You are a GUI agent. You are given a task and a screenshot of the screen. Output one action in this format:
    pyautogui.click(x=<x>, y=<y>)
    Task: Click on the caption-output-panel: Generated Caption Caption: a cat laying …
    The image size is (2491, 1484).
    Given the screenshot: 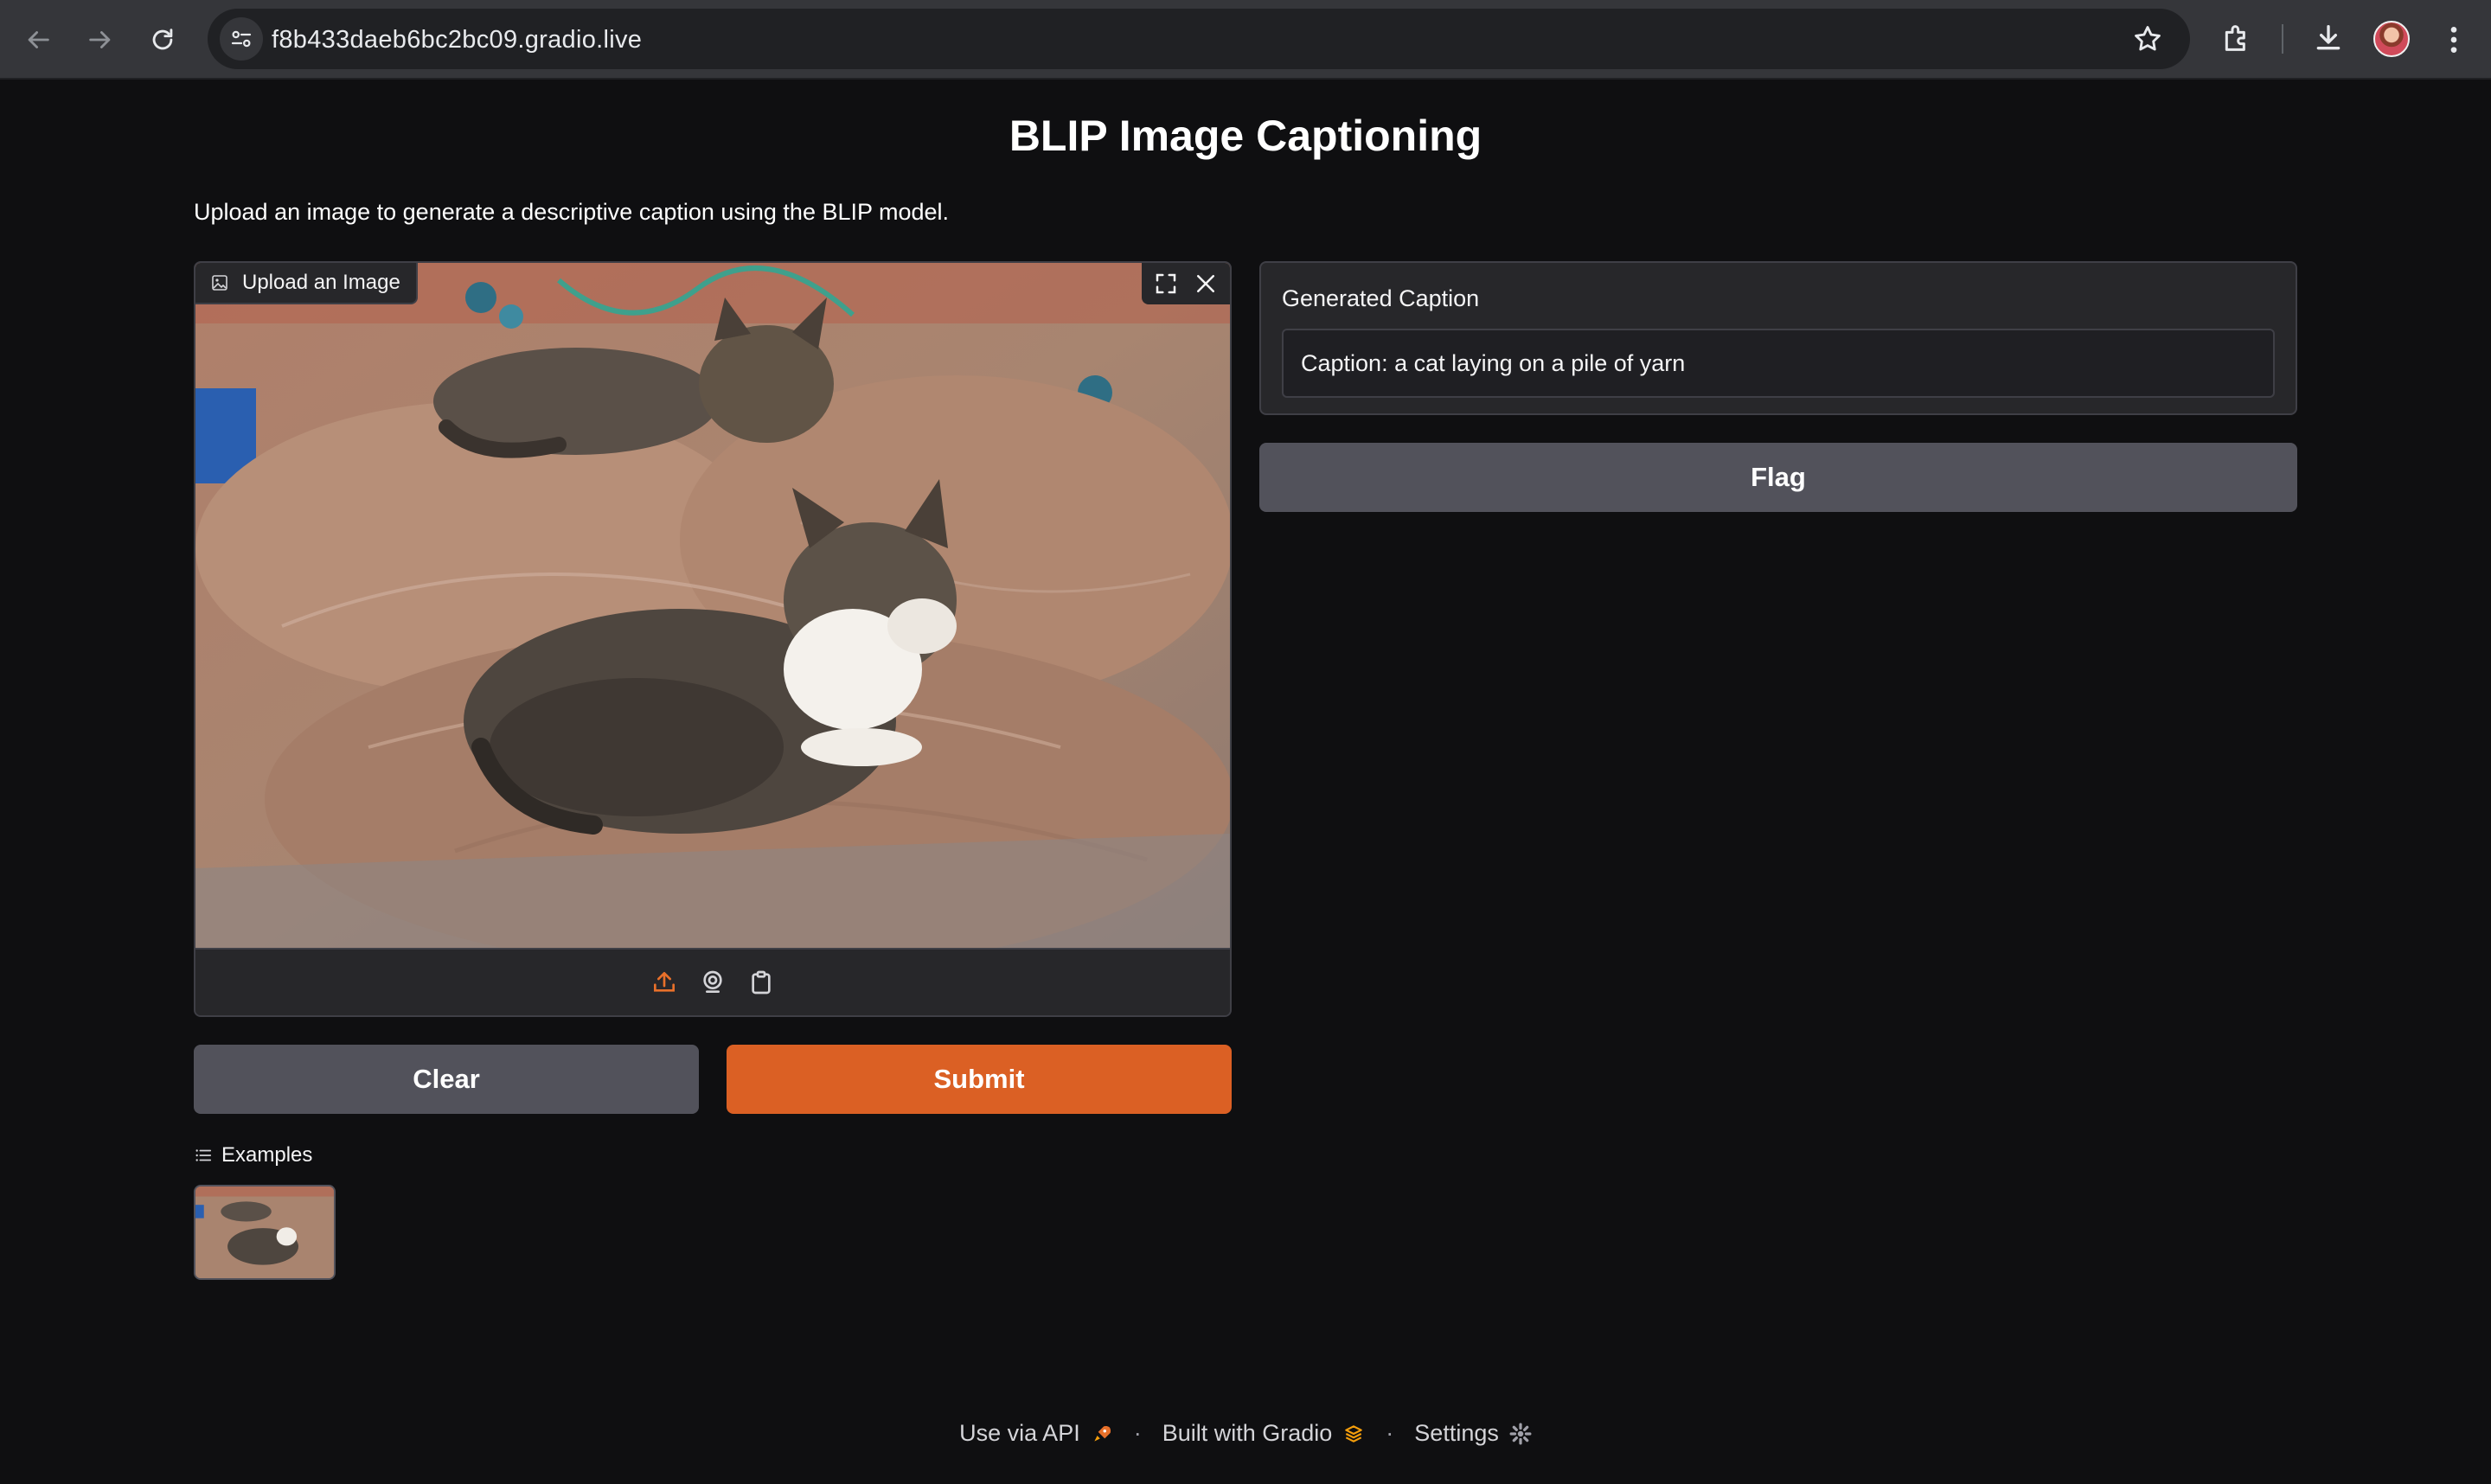 What is the action you would take?
    pyautogui.click(x=1778, y=338)
    